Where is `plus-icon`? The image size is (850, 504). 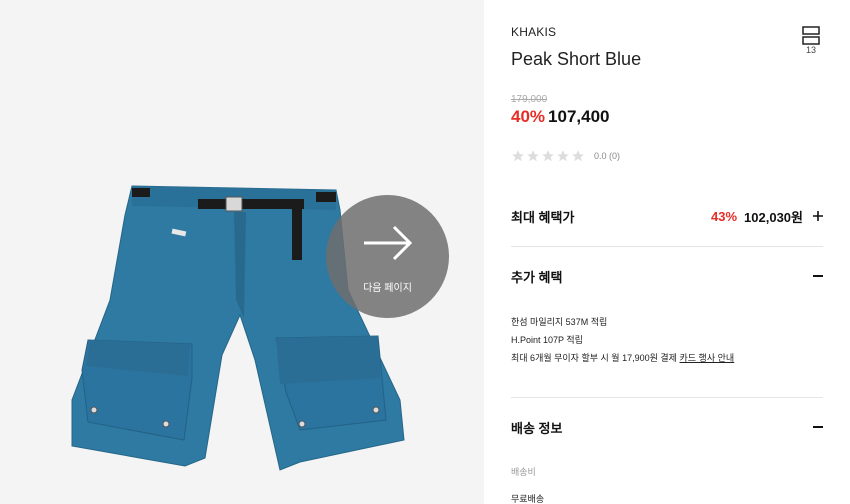
plus-icon is located at coordinates (818, 216).